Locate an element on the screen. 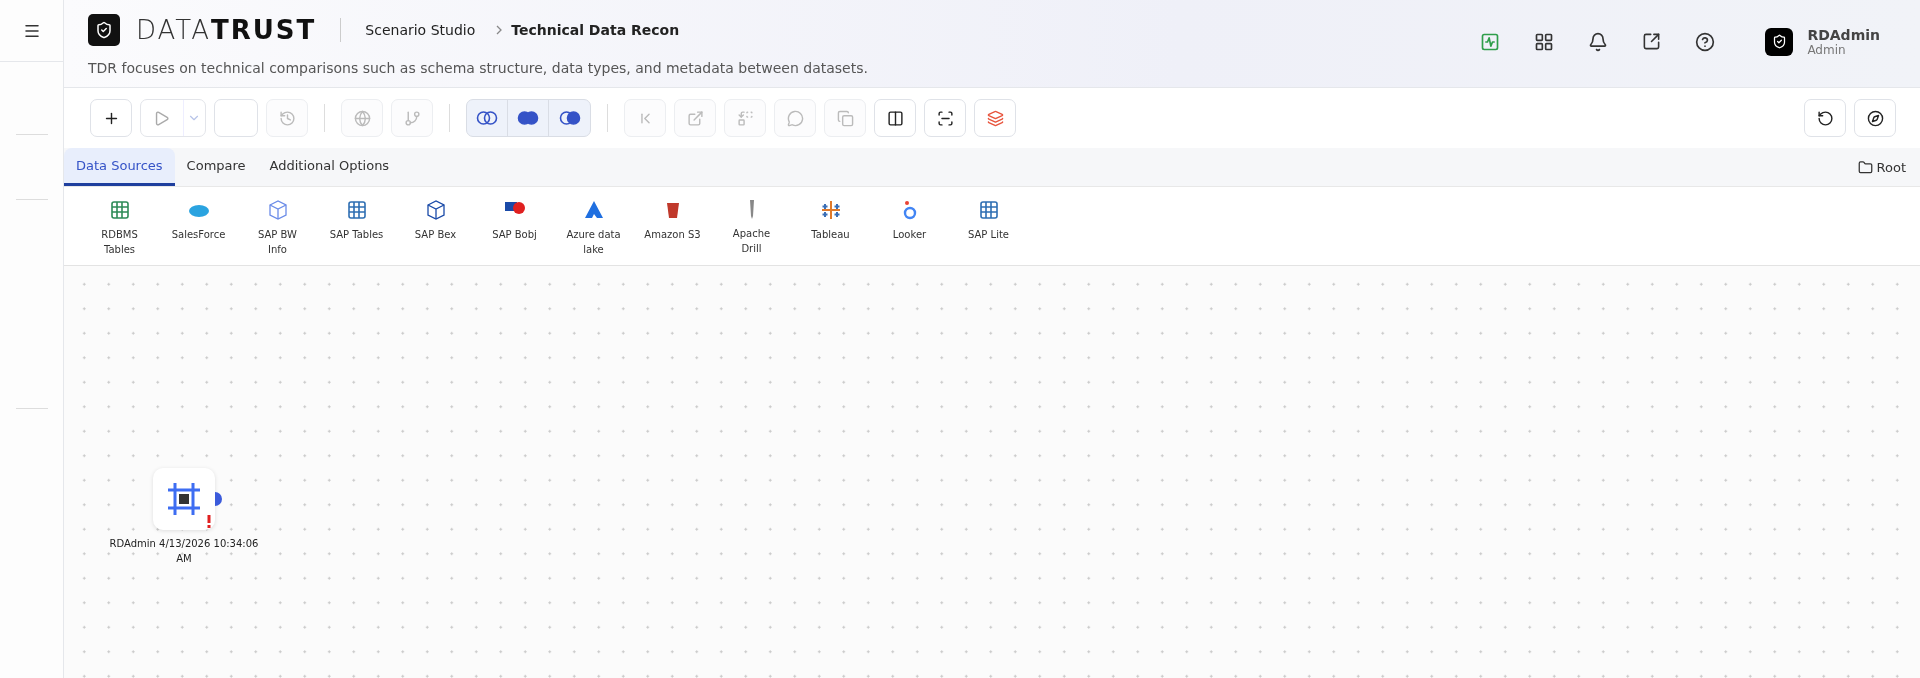 The height and width of the screenshot is (678, 1920). history-icon is located at coordinates (287, 118).